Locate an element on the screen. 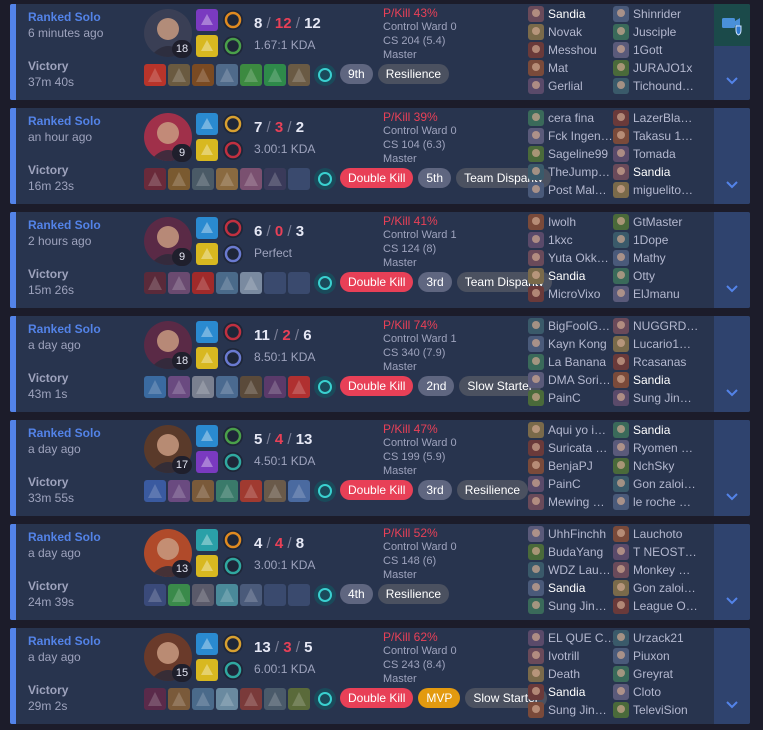  player-row: Shinrider is located at coordinates (655, 14).